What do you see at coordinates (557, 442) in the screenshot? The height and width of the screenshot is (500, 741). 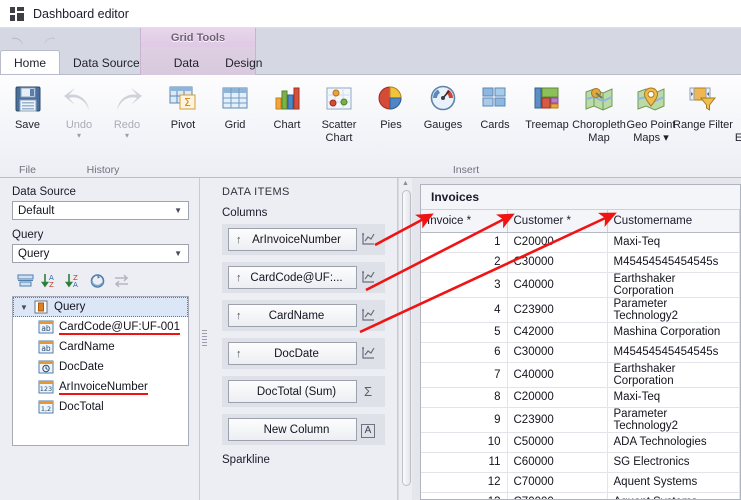 I see `cell-customer: C50000` at bounding box center [557, 442].